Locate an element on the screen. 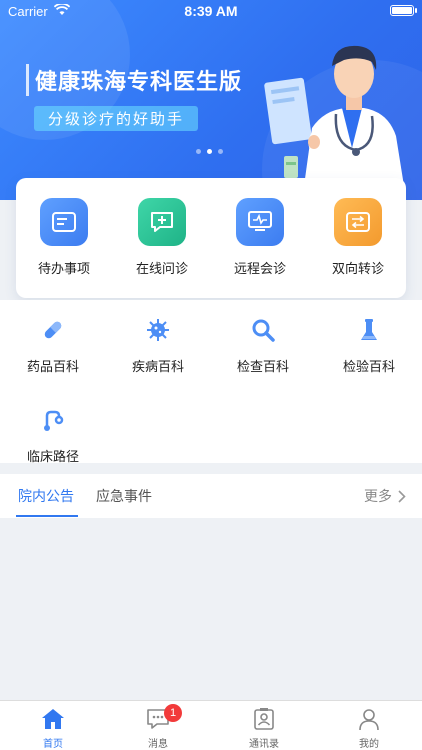  nav-home: 首页 is located at coordinates (53, 728).